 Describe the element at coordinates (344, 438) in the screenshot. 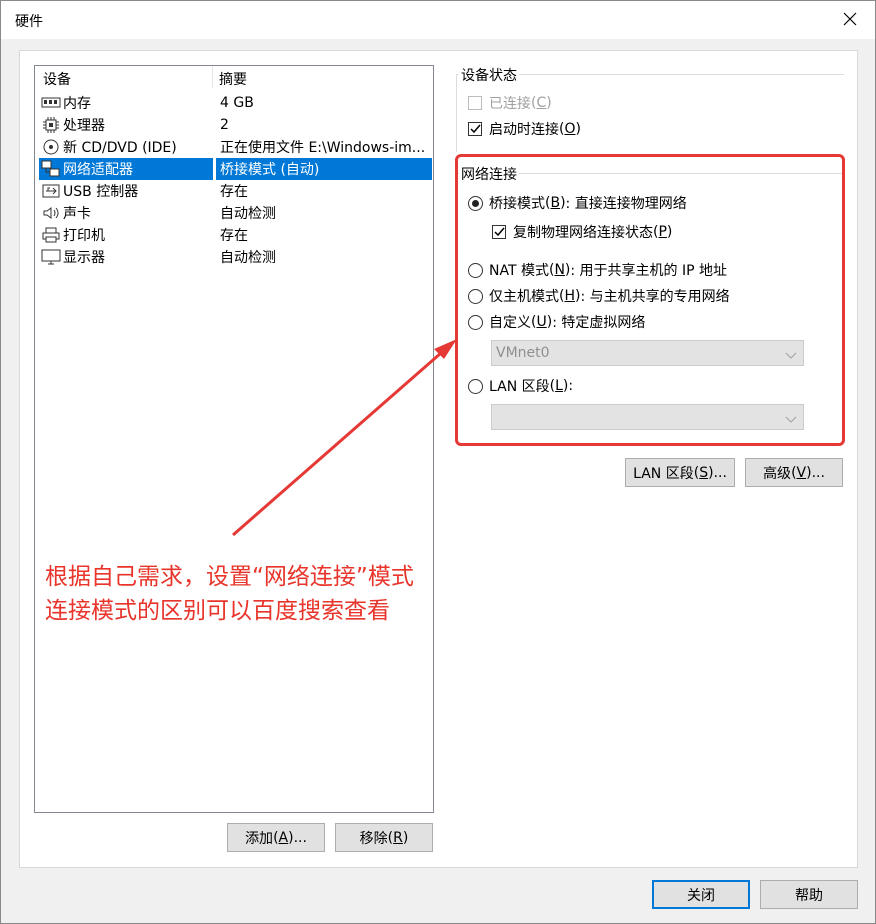

I see `annotation-arrow` at that location.